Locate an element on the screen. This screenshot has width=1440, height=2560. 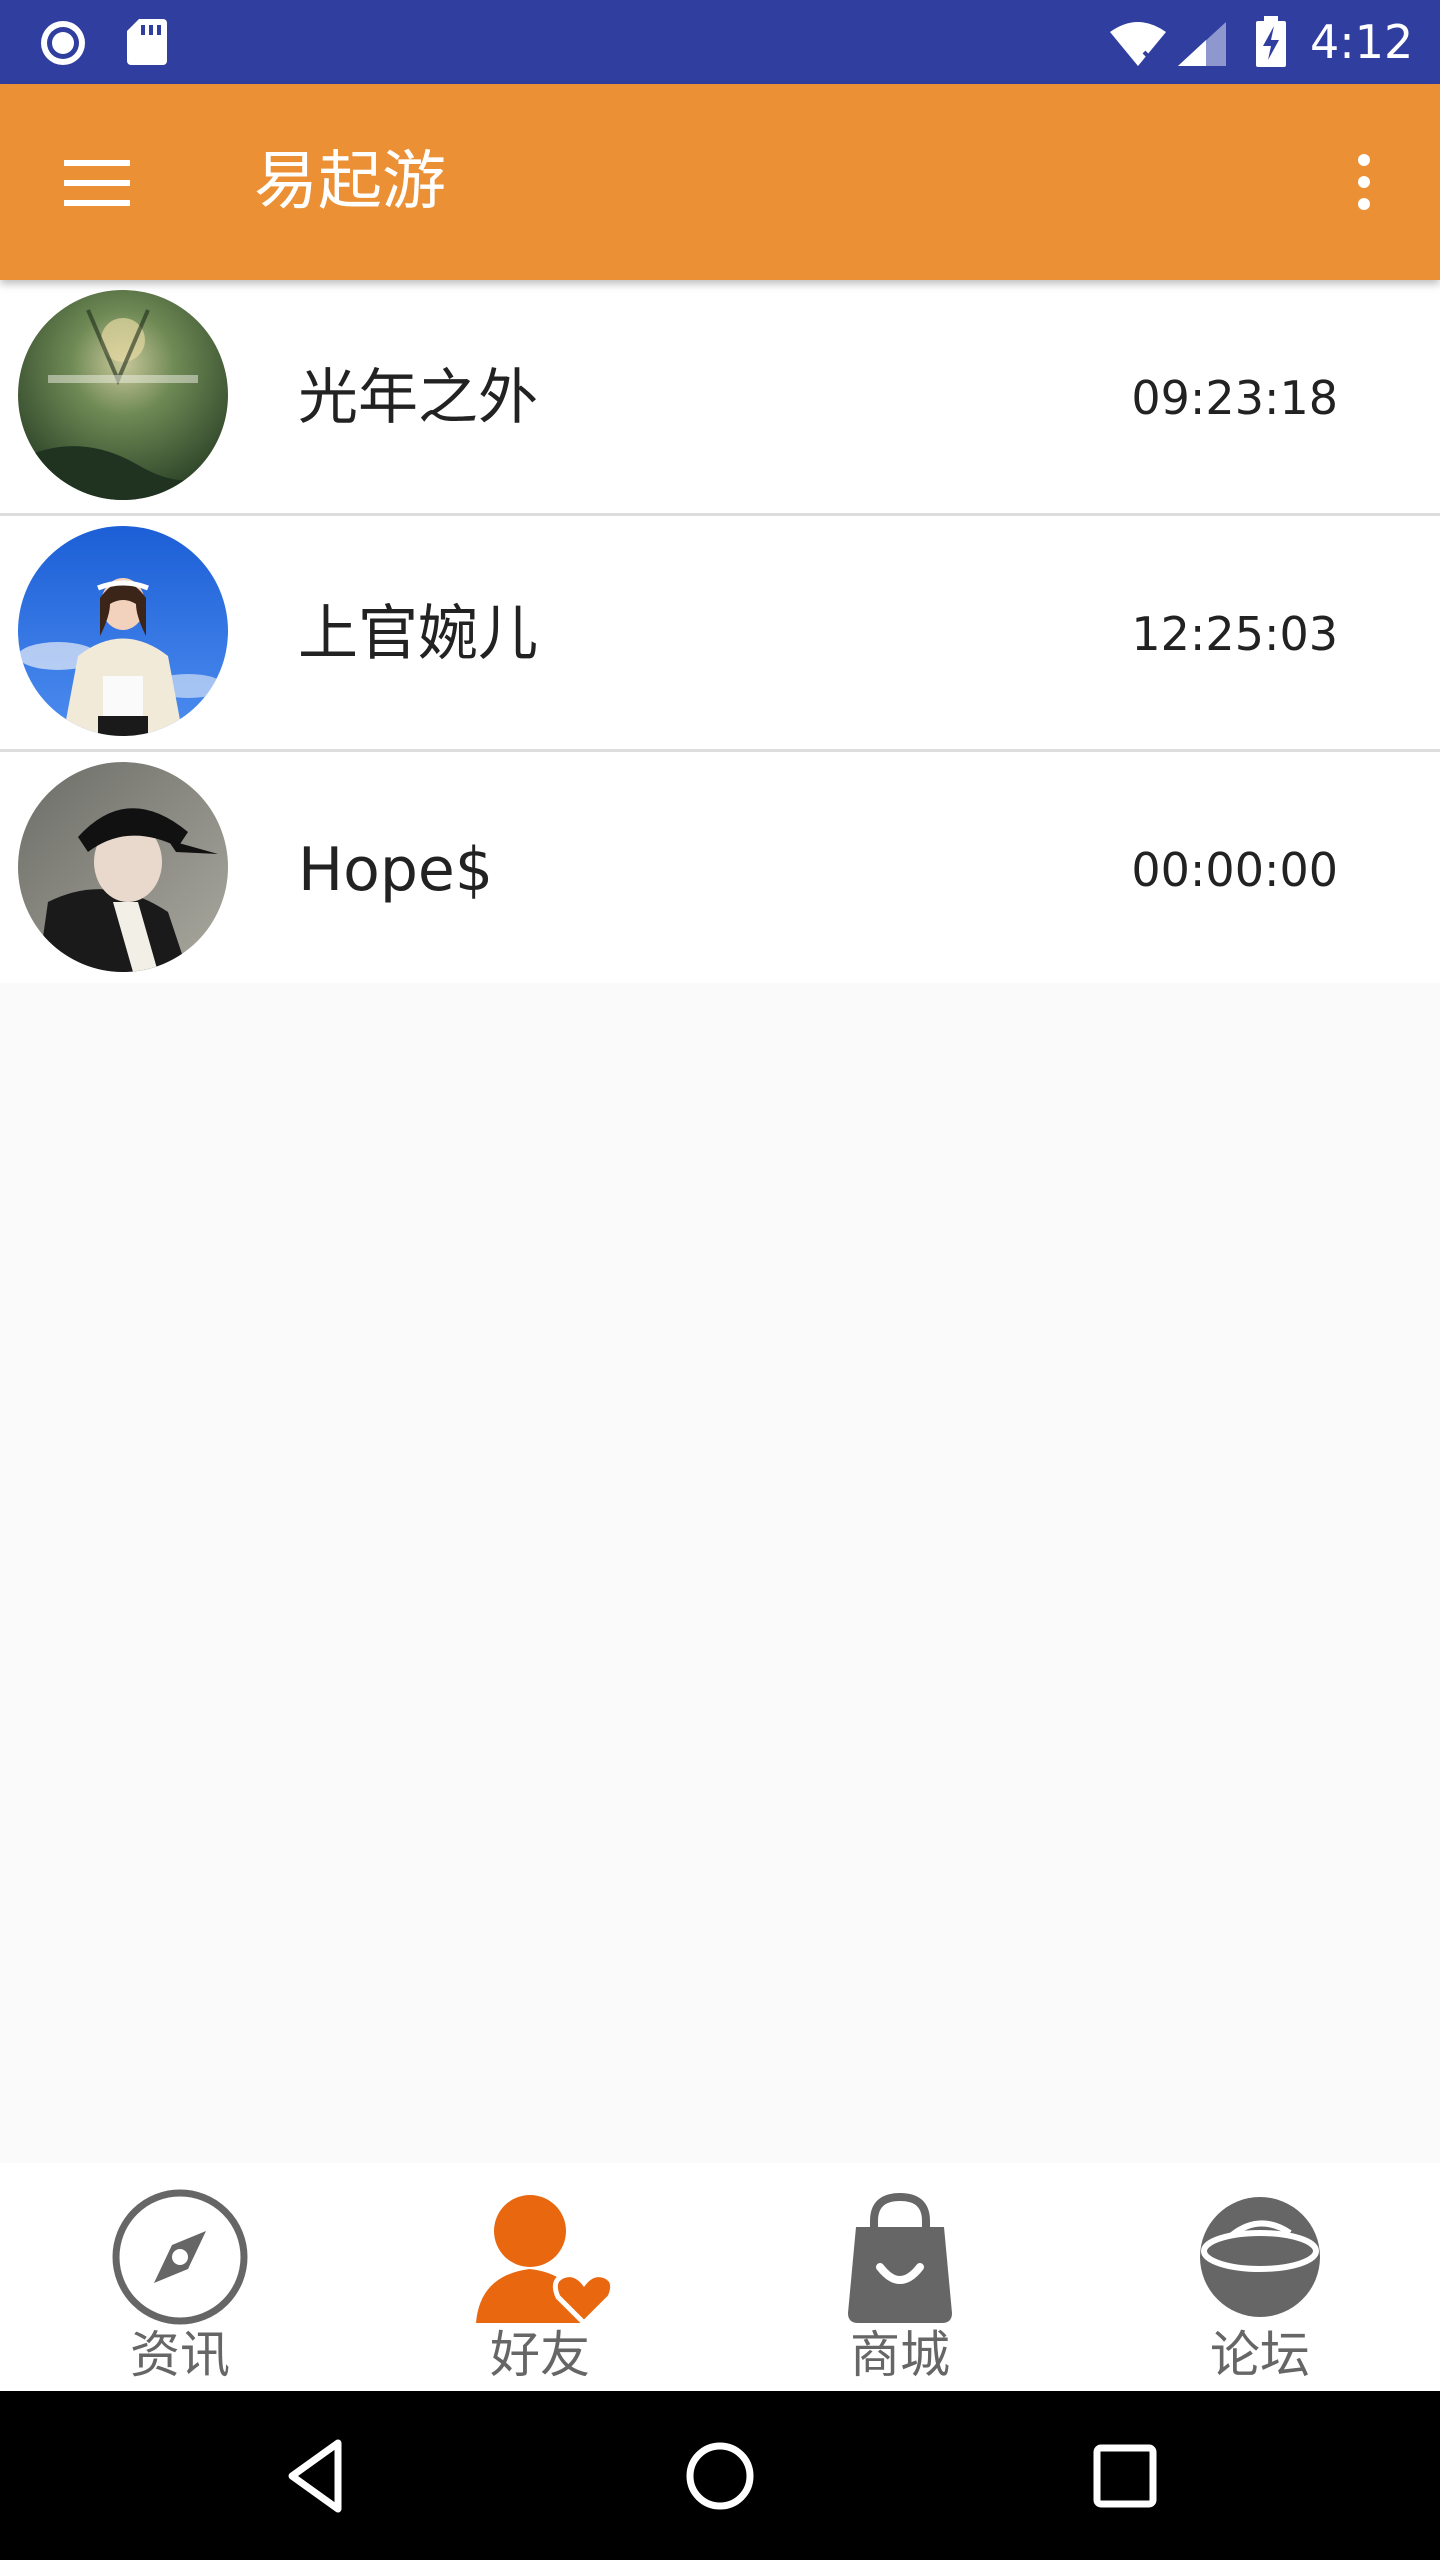
friend-name: 上官婉儿 is located at coordinates (418, 634).